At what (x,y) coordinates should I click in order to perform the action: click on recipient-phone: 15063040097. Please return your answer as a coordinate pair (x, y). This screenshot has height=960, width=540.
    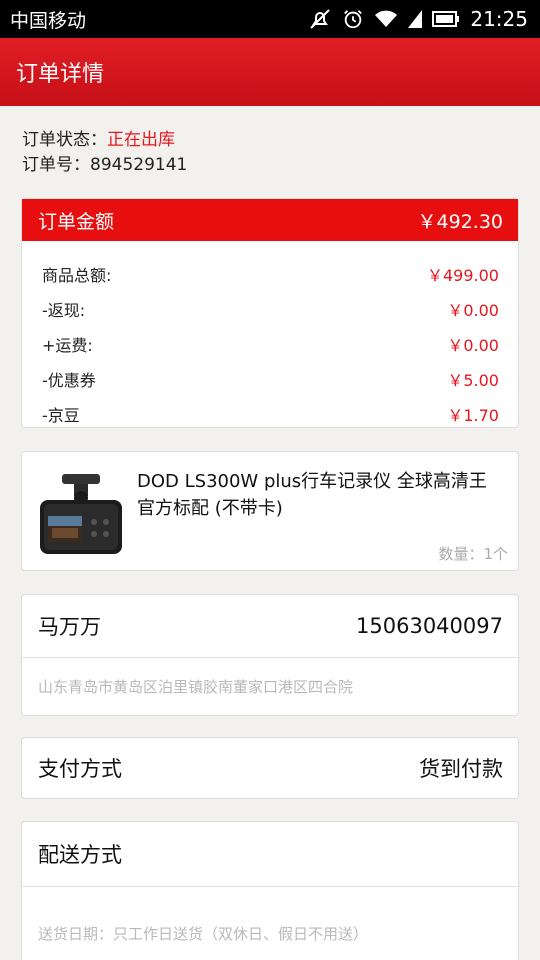
    Looking at the image, I should click on (429, 626).